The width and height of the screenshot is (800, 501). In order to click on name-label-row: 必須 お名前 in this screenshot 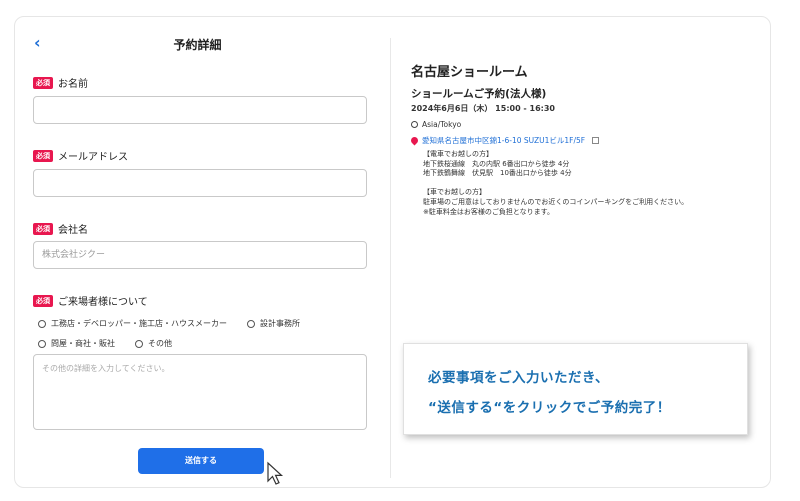, I will do `click(60, 82)`.